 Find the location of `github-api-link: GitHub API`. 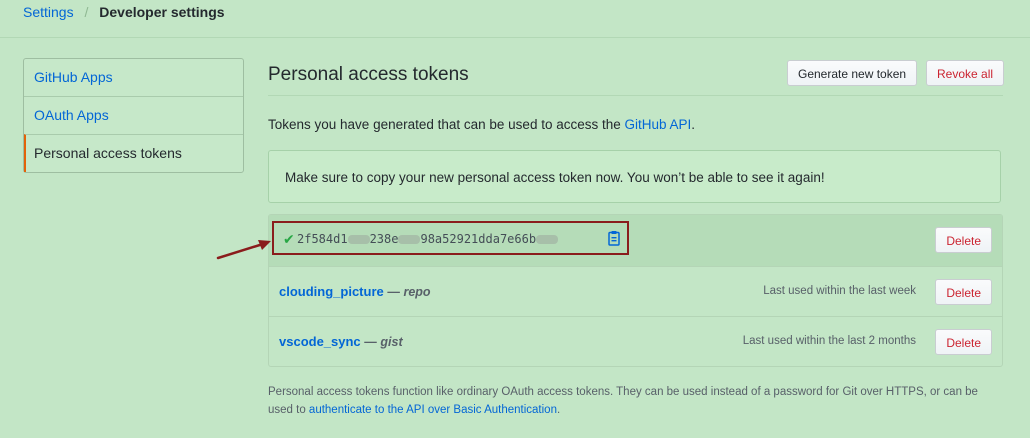

github-api-link: GitHub API is located at coordinates (658, 124).